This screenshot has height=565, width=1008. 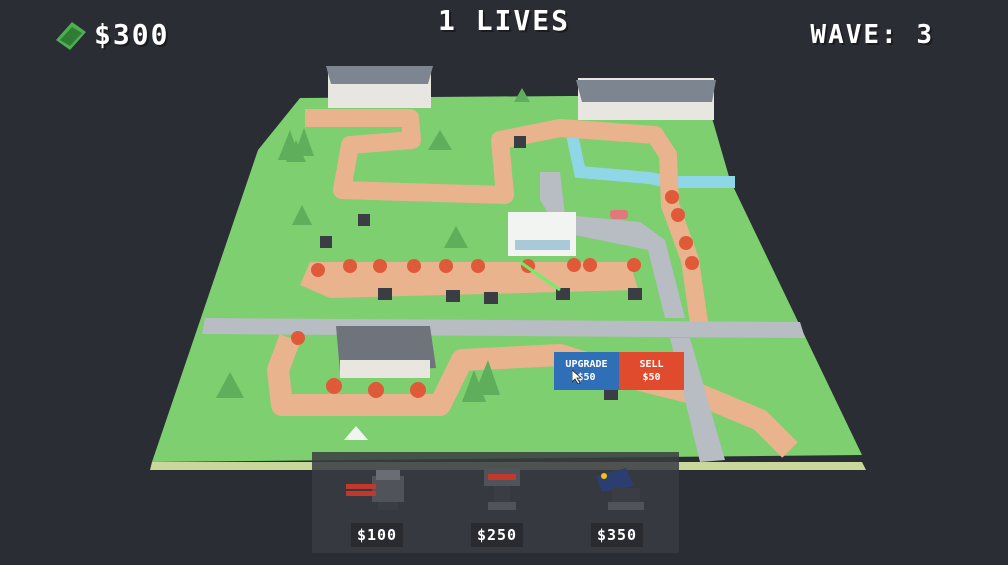 I want to click on upgrade-cost: $50, so click(x=586, y=377).